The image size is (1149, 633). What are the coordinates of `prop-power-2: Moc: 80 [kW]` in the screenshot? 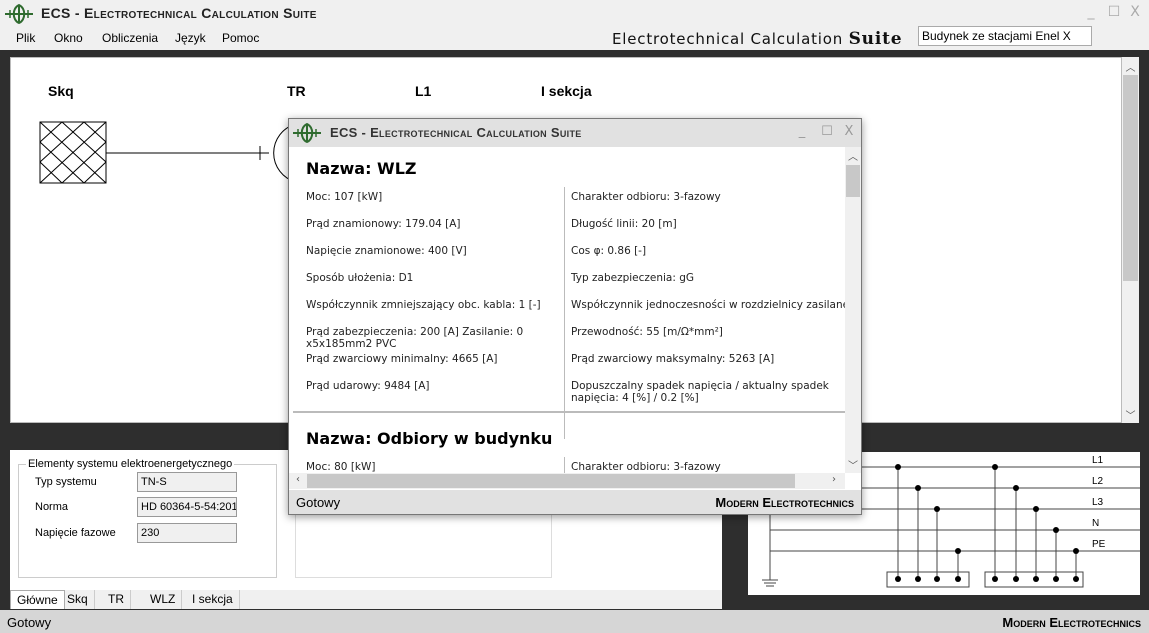 It's located at (341, 467).